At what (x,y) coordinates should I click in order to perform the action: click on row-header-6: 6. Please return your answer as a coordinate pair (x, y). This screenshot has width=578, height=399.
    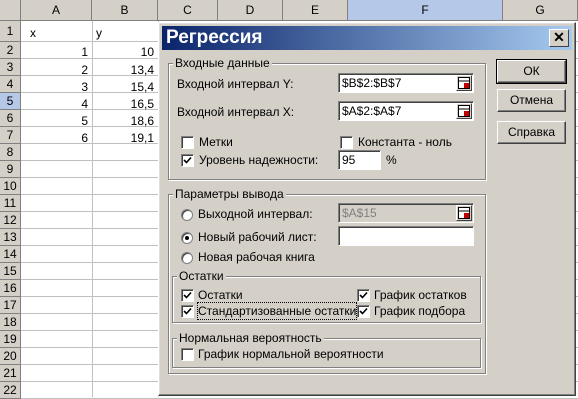
    Looking at the image, I should click on (10, 118).